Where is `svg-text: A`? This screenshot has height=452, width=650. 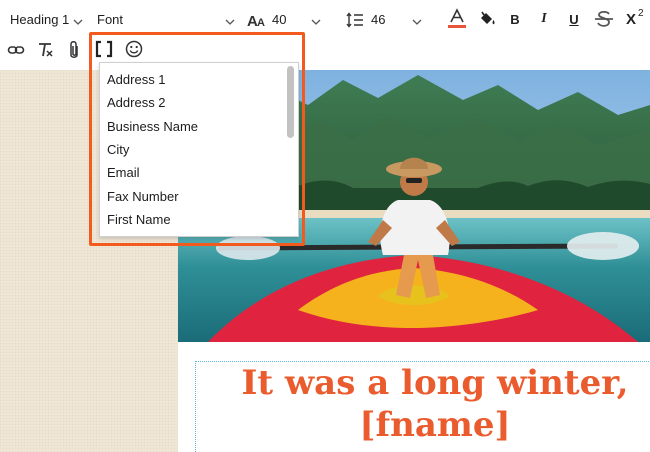
svg-text: A is located at coordinates (261, 23).